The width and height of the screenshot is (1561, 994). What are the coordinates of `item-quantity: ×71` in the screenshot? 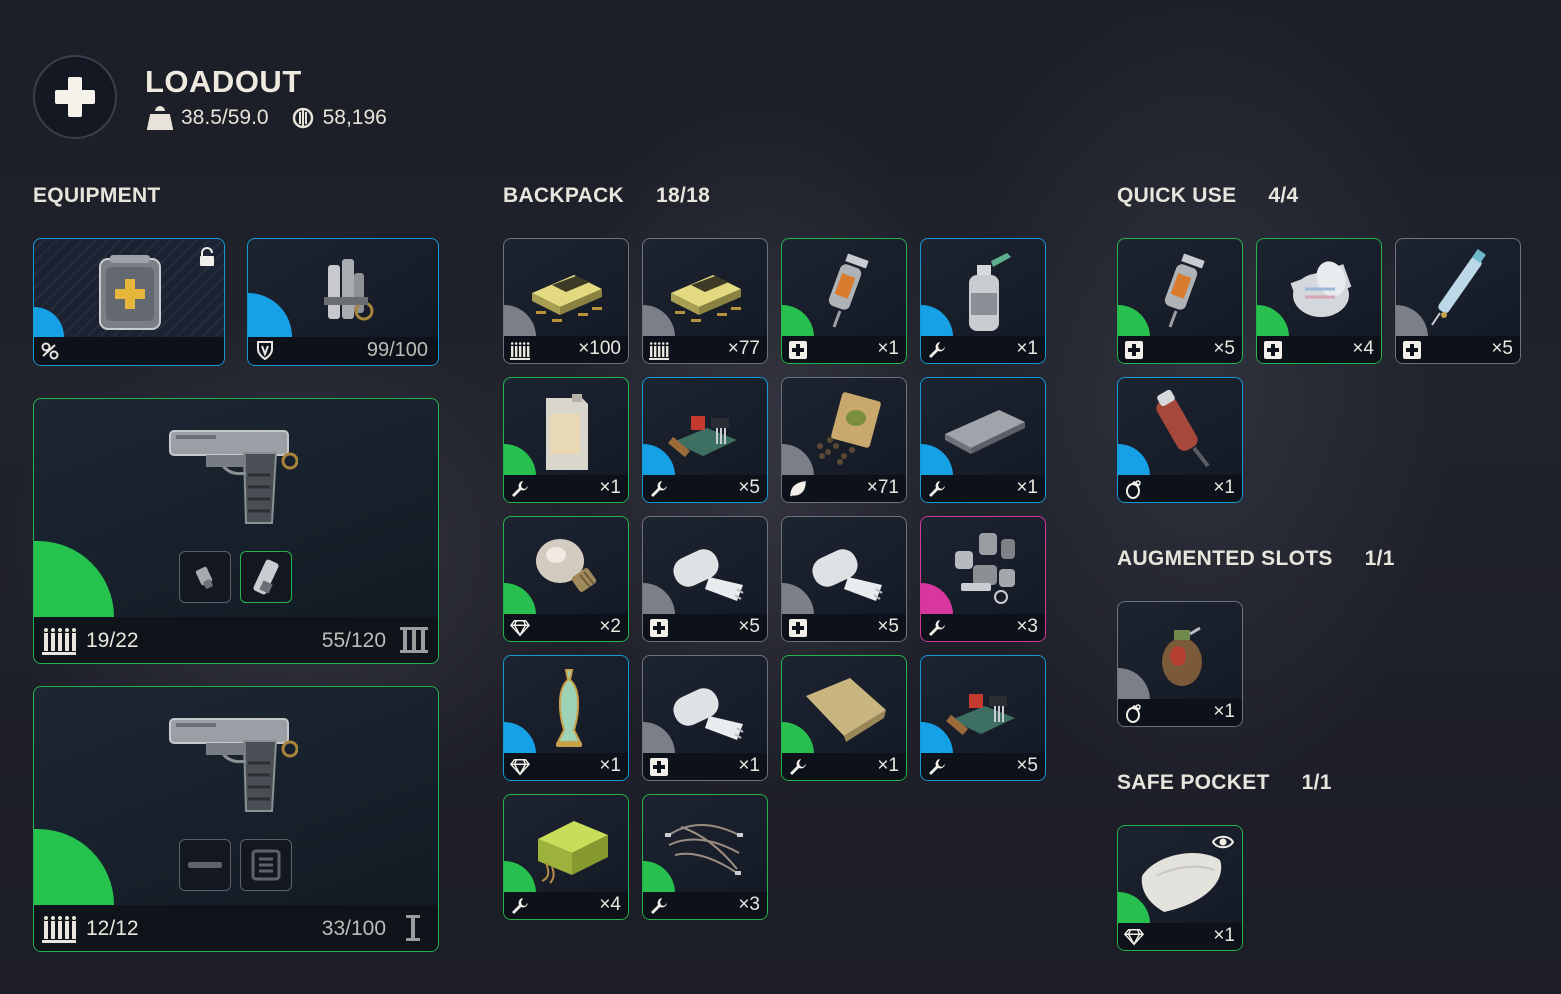 It's located at (882, 487).